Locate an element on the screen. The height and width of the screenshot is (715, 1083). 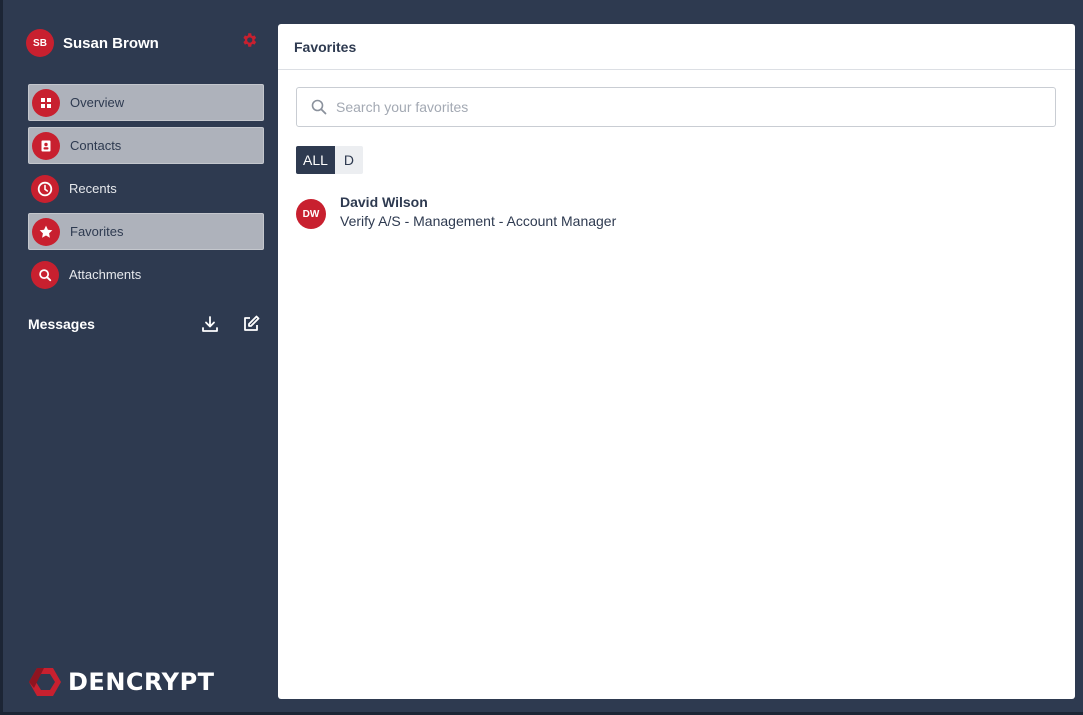
messages-header: Messages is located at coordinates (147, 324).